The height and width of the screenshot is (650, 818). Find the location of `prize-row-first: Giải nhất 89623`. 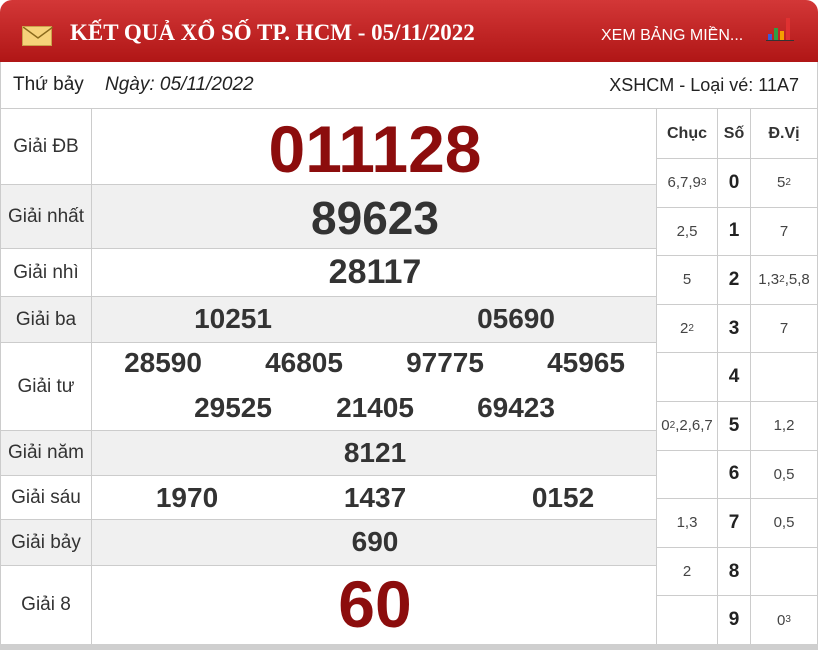

prize-row-first: Giải nhất 89623 is located at coordinates (329, 216).